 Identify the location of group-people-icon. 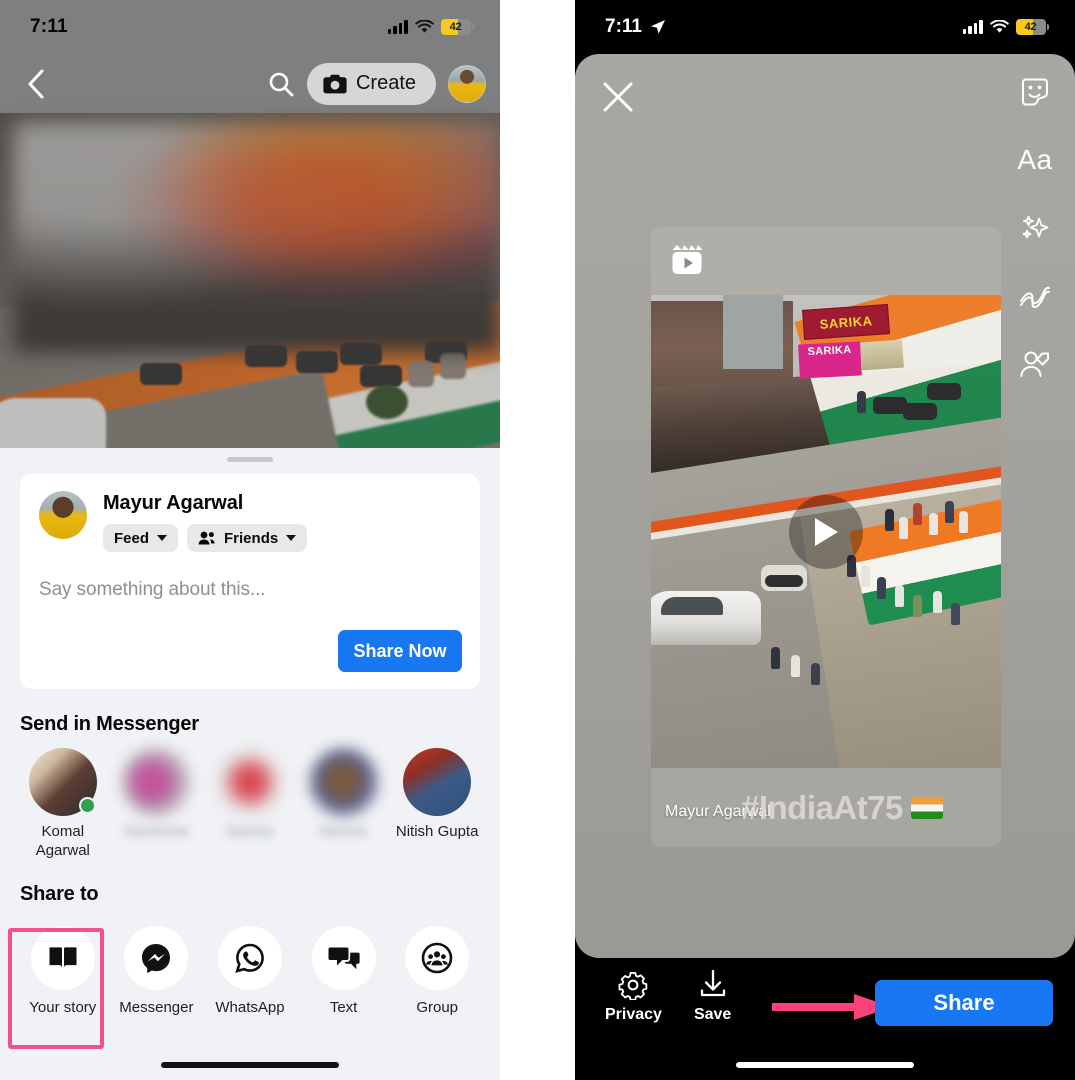
(437, 957).